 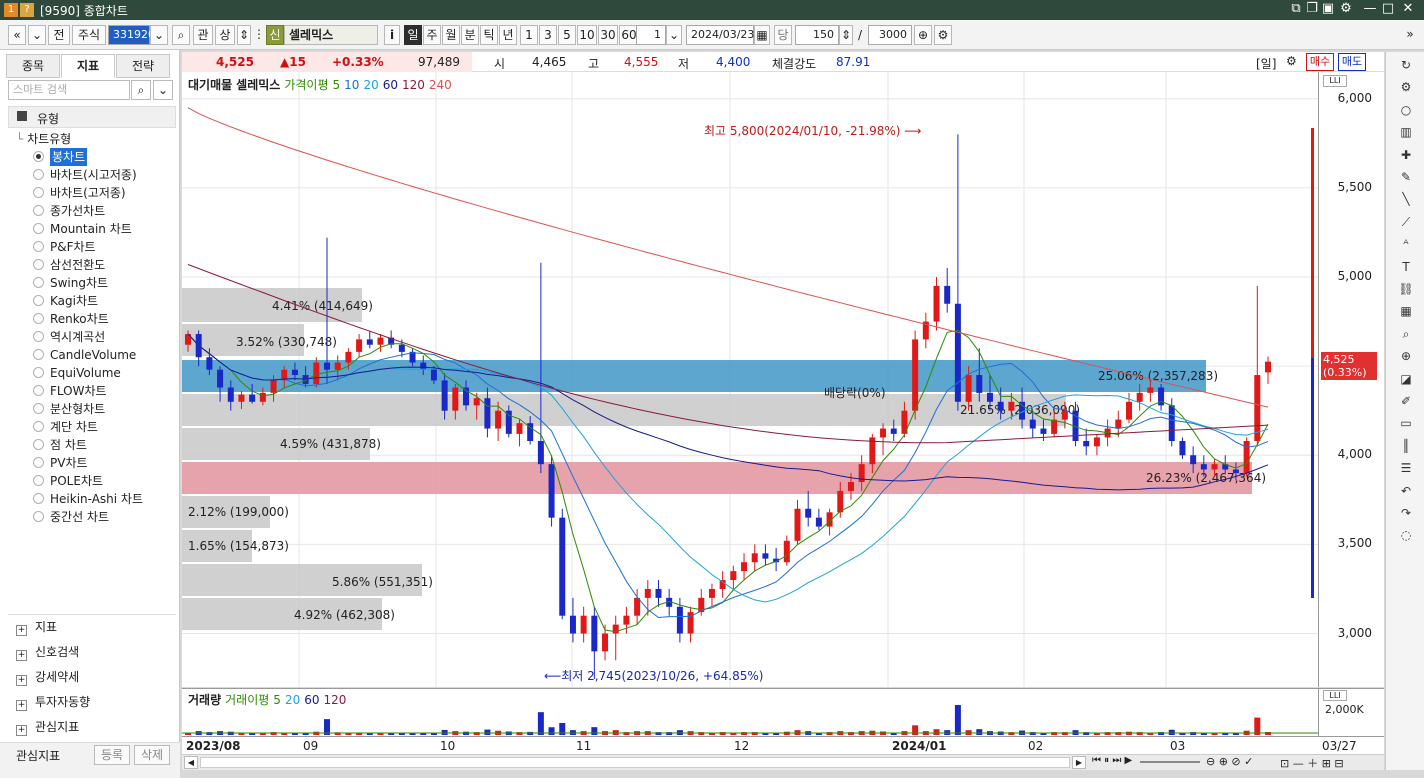 I want to click on cross-icon: ✚, so click(x=1406, y=155).